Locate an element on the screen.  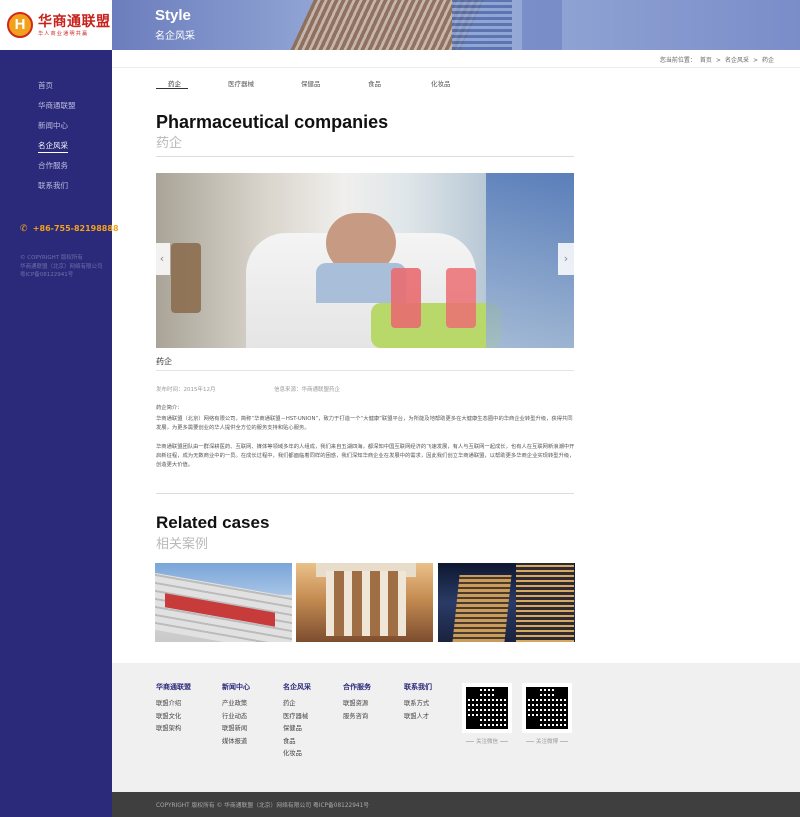
footer-link: 联盟新闻 is located at coordinates (236, 729).